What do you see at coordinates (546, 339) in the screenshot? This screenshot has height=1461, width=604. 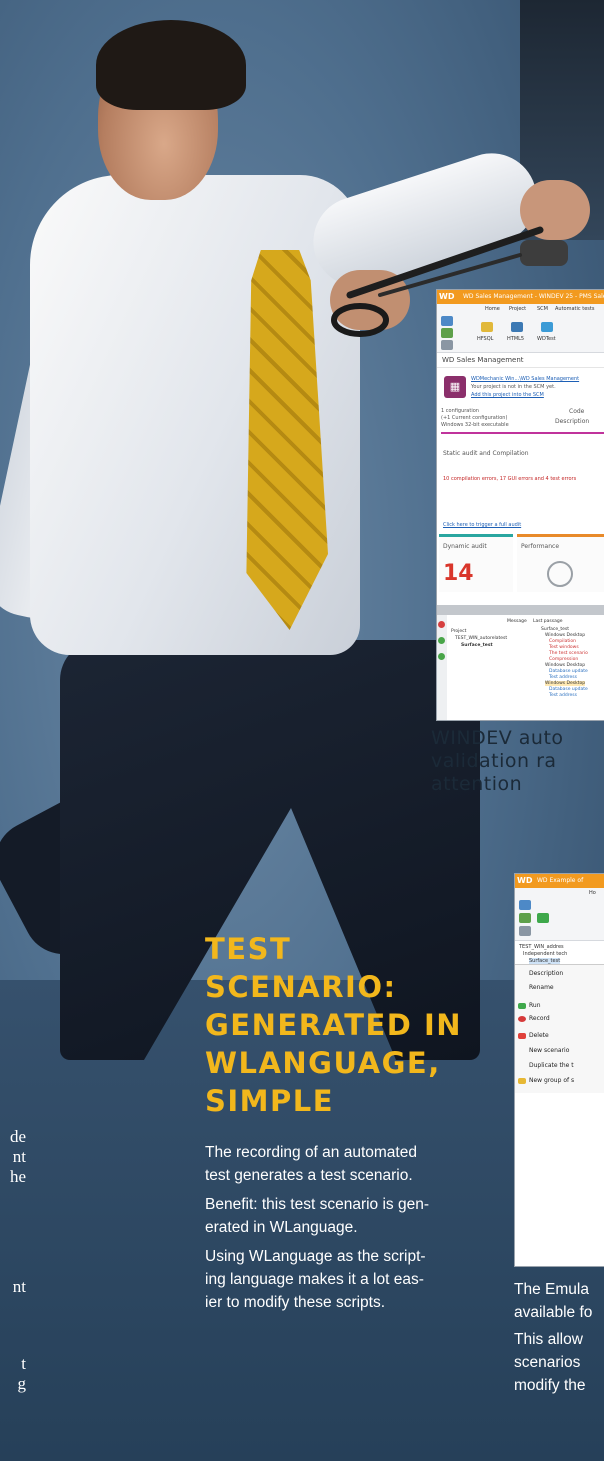 I see `ribbon-label-wdtest: WDTest` at bounding box center [546, 339].